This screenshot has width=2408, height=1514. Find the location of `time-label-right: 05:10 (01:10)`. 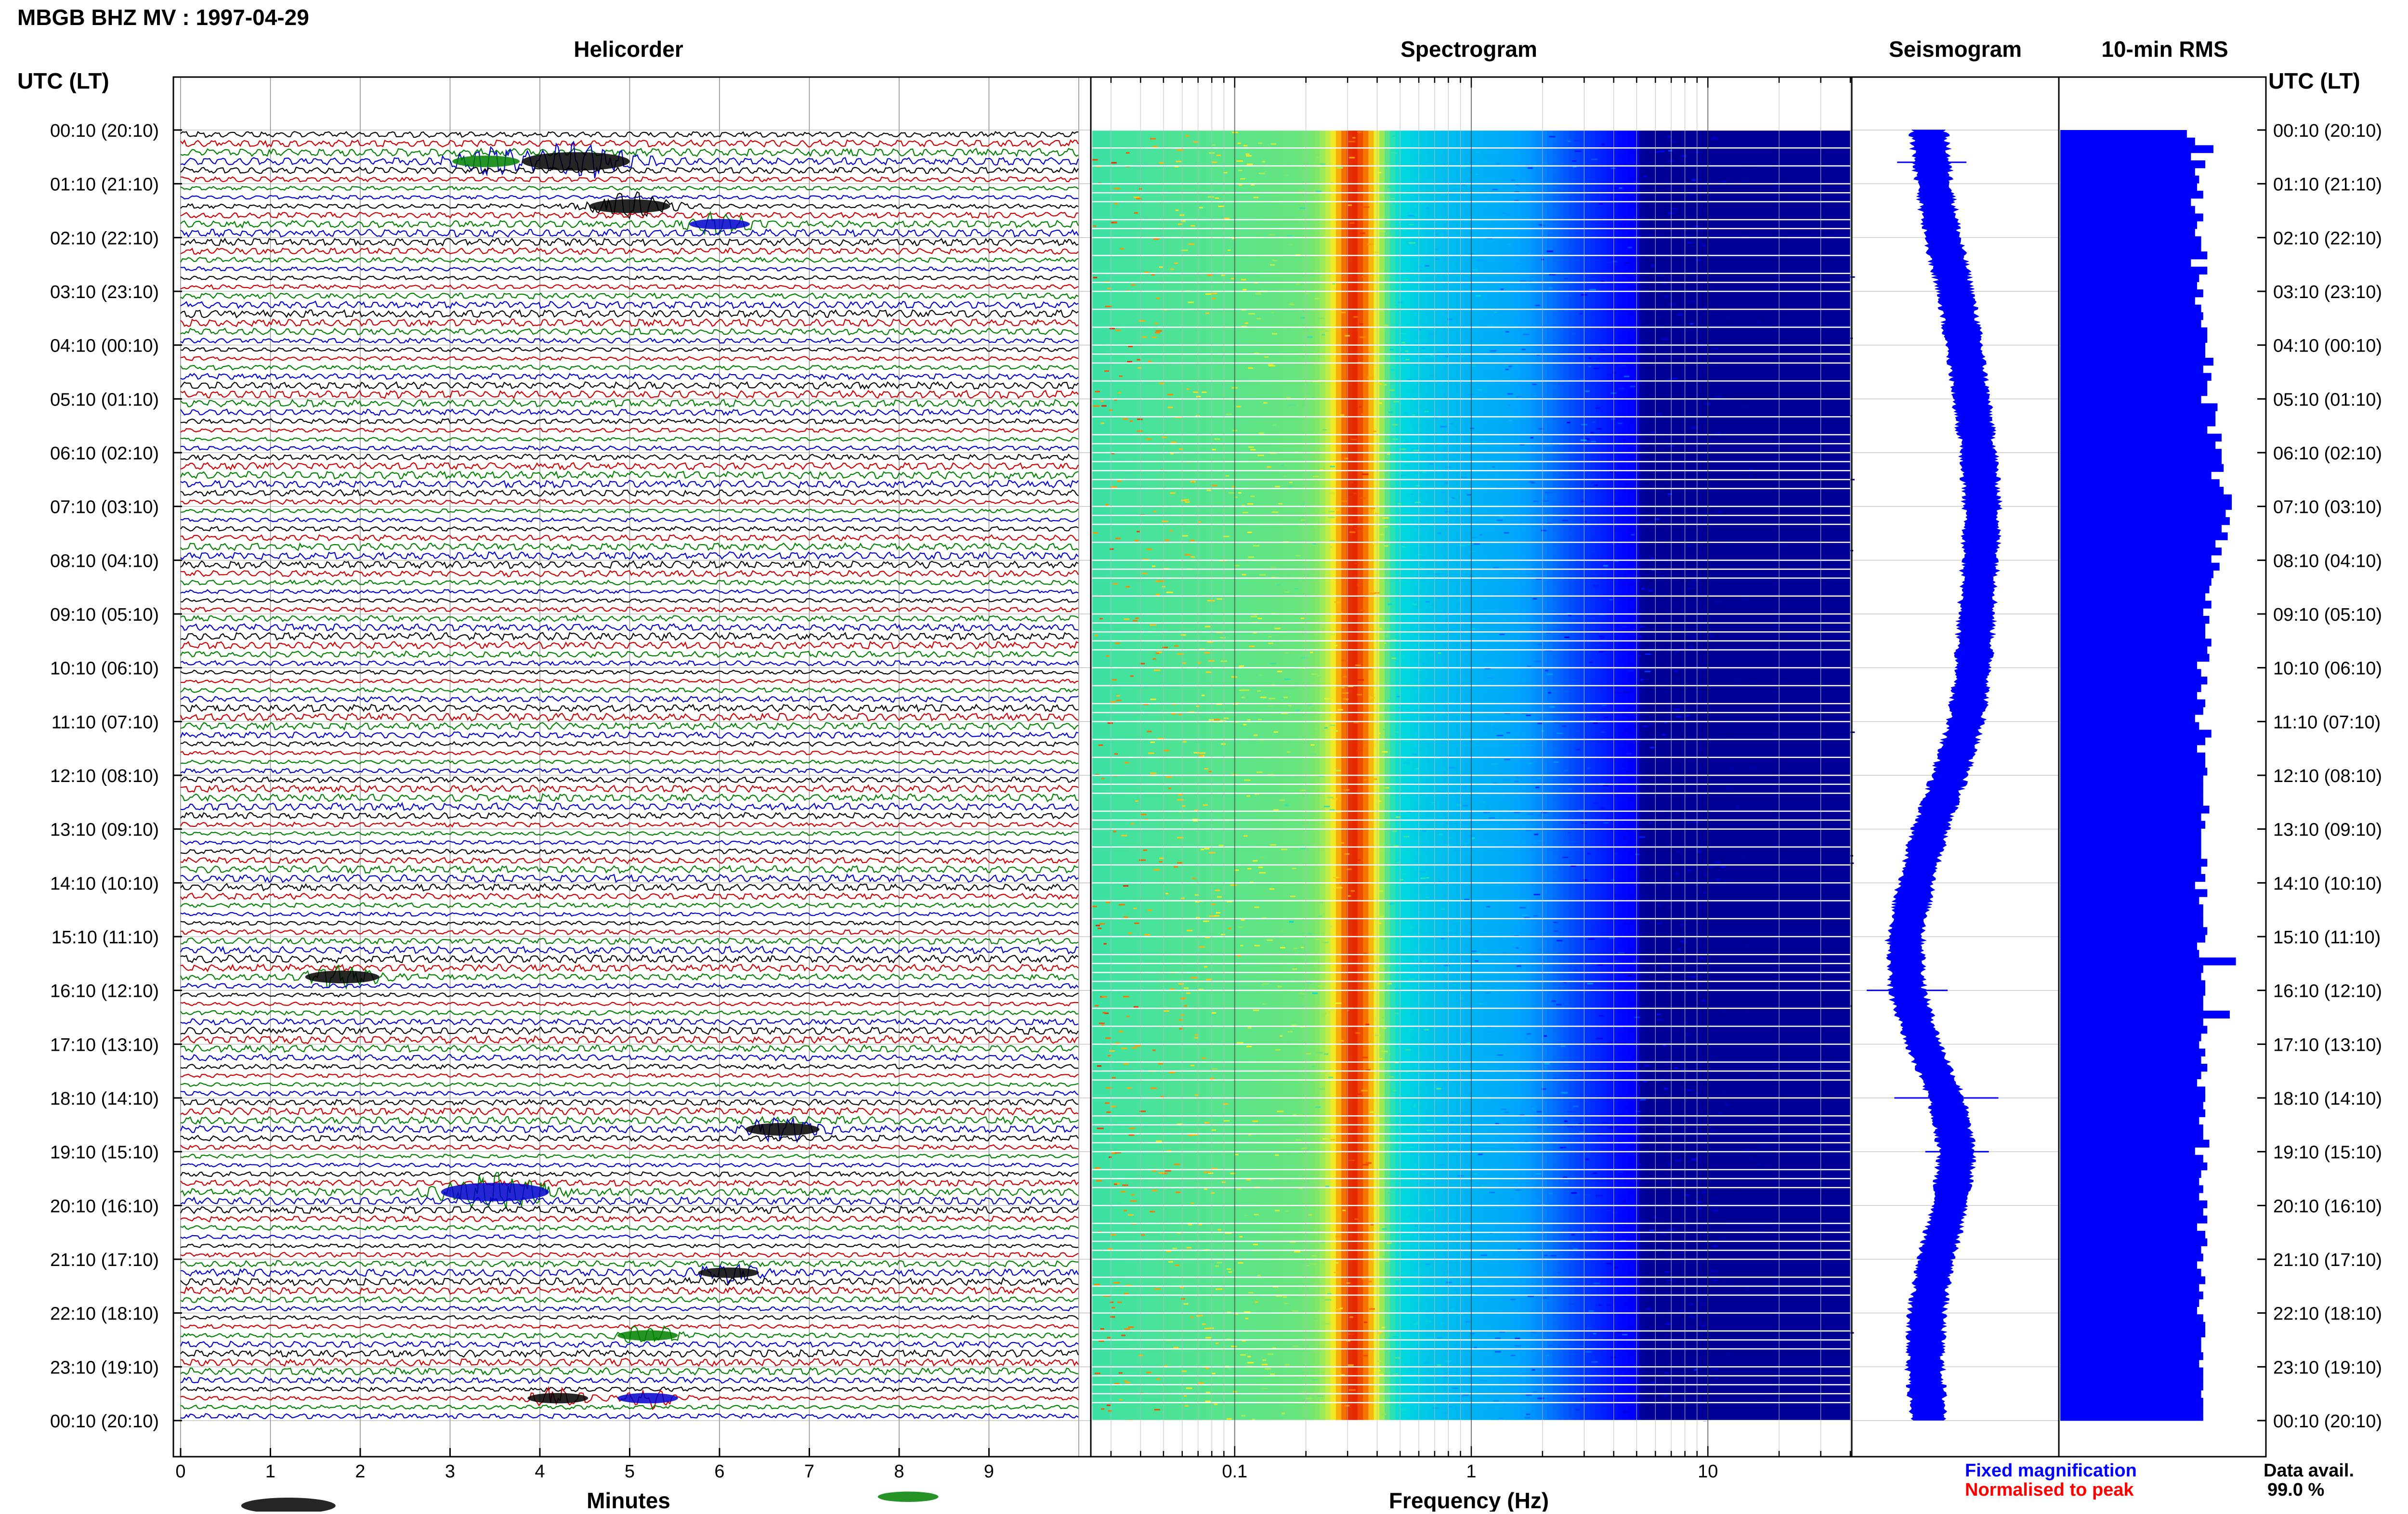

time-label-right: 05:10 (01:10) is located at coordinates (2327, 400).